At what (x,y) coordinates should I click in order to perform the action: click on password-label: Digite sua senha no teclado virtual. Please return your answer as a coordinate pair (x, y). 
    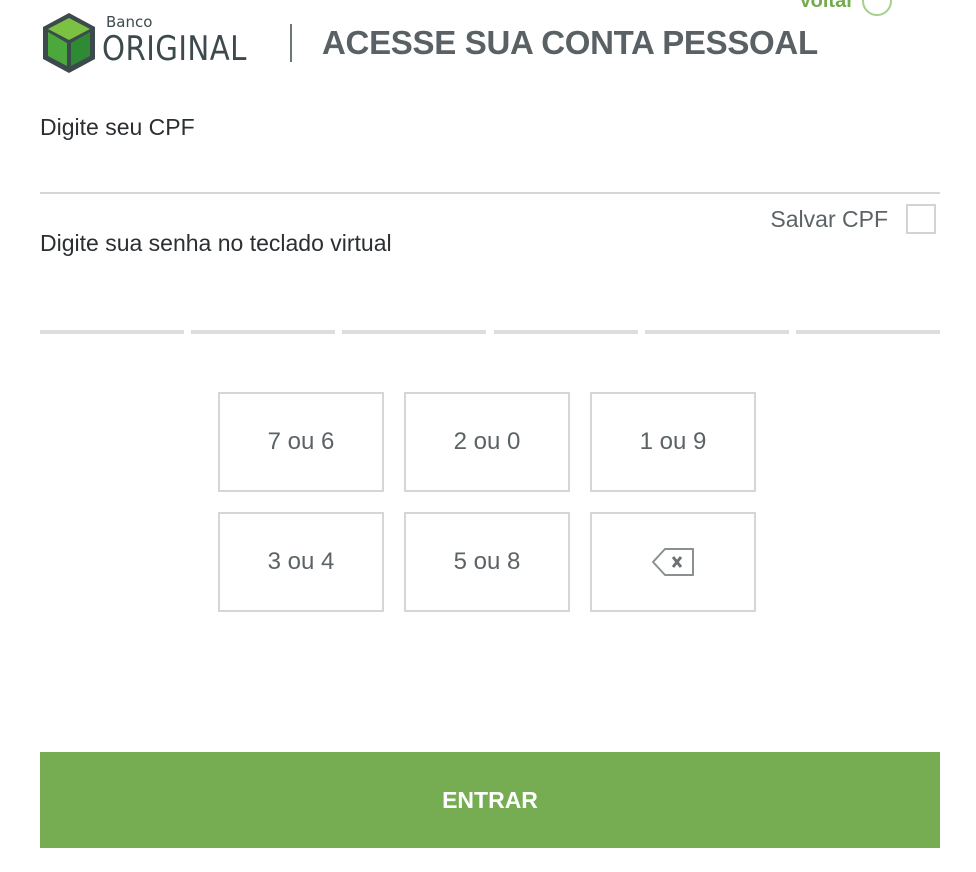
    Looking at the image, I should click on (216, 243).